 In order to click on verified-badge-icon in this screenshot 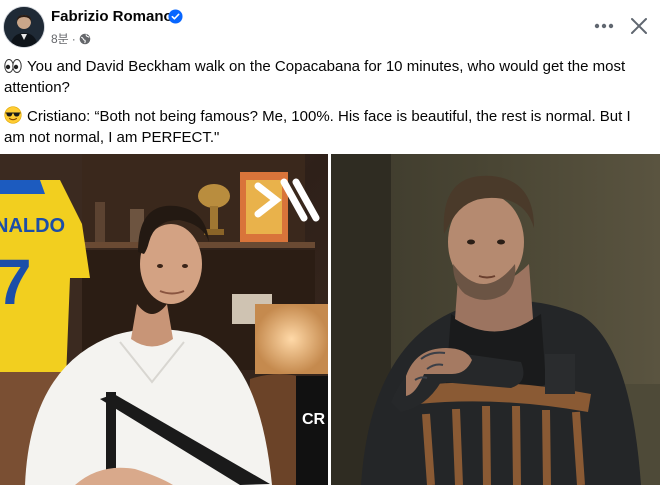, I will do `click(175, 16)`.